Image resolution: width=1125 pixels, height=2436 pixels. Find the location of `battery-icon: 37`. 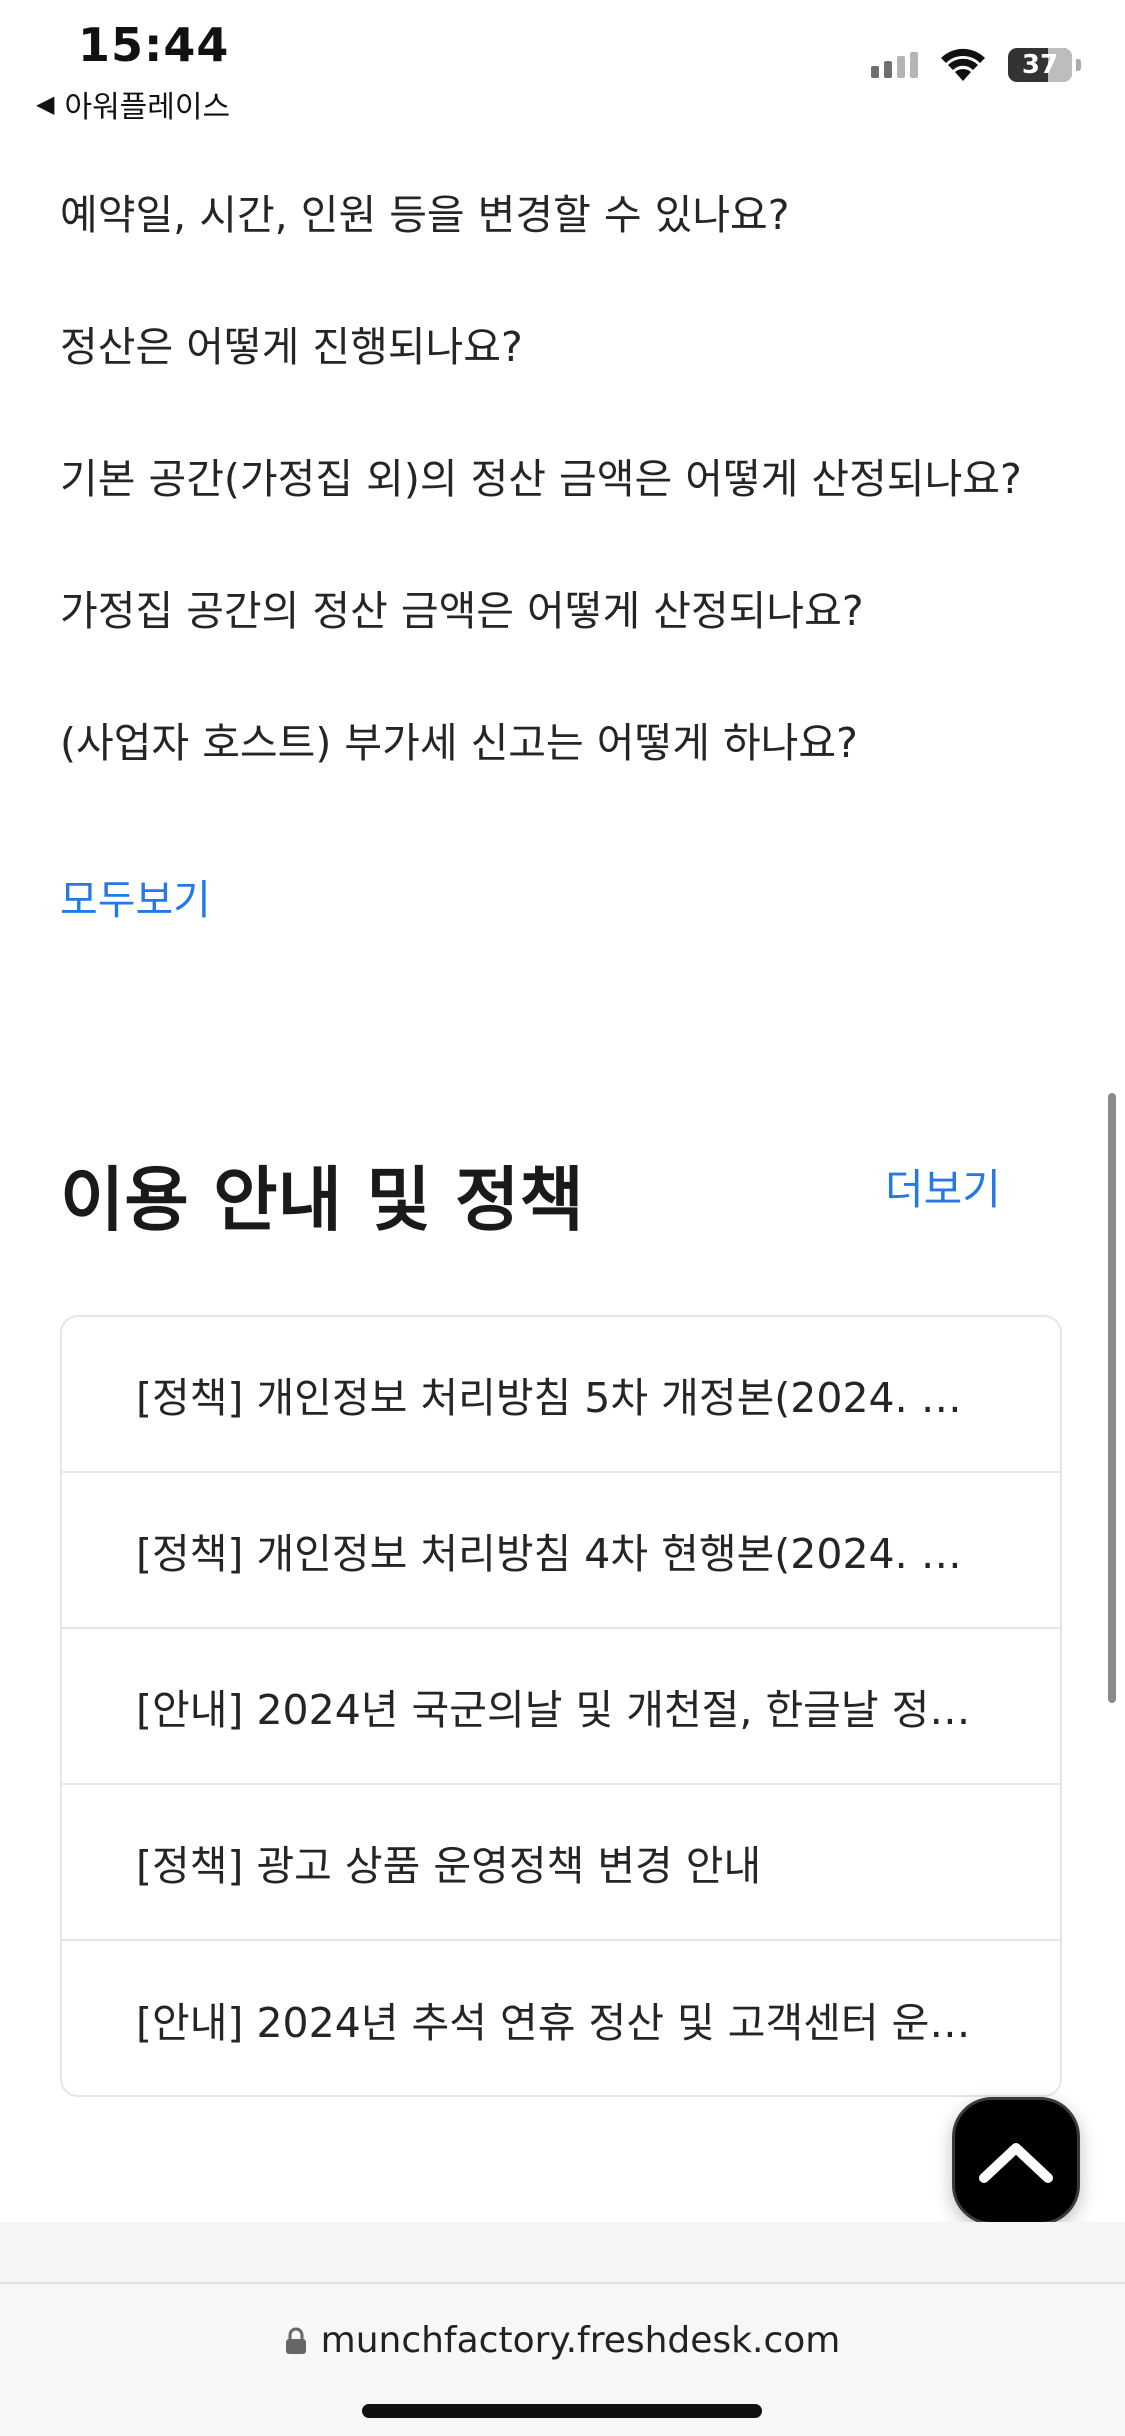

battery-icon: 37 is located at coordinates (1040, 65).